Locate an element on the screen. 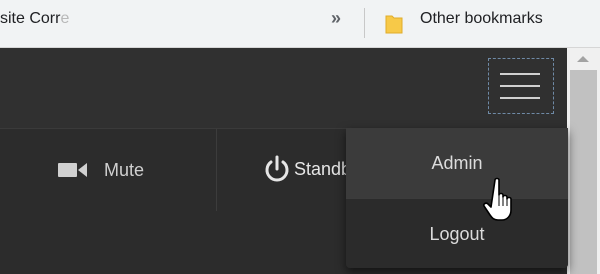 The height and width of the screenshot is (274, 600). scroll-up-arrow-icon is located at coordinates (583, 59).